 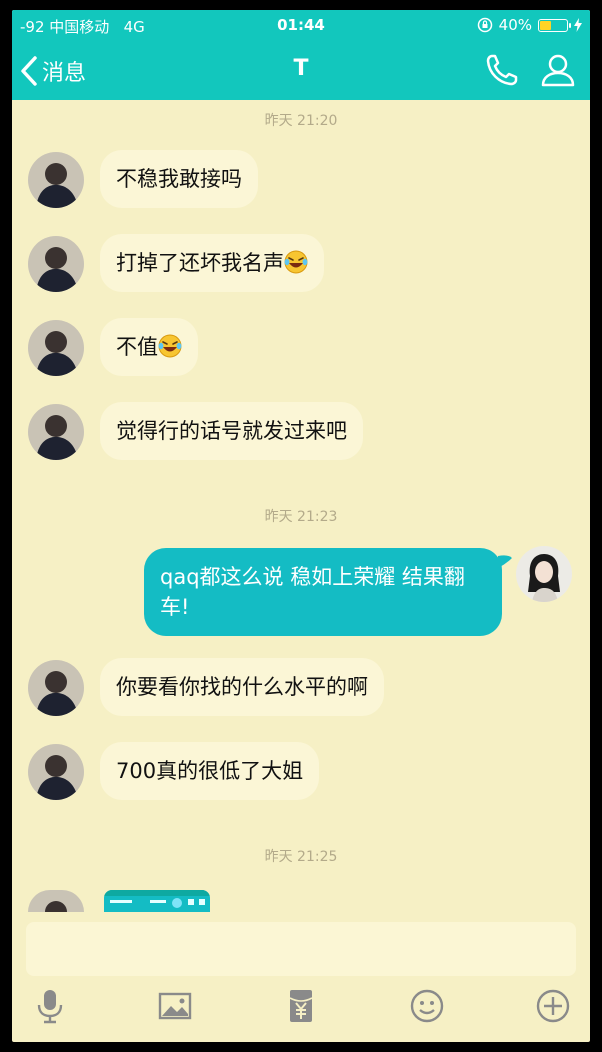 I want to click on message-text: 你要看你找的什么水平的啊, so click(x=242, y=687).